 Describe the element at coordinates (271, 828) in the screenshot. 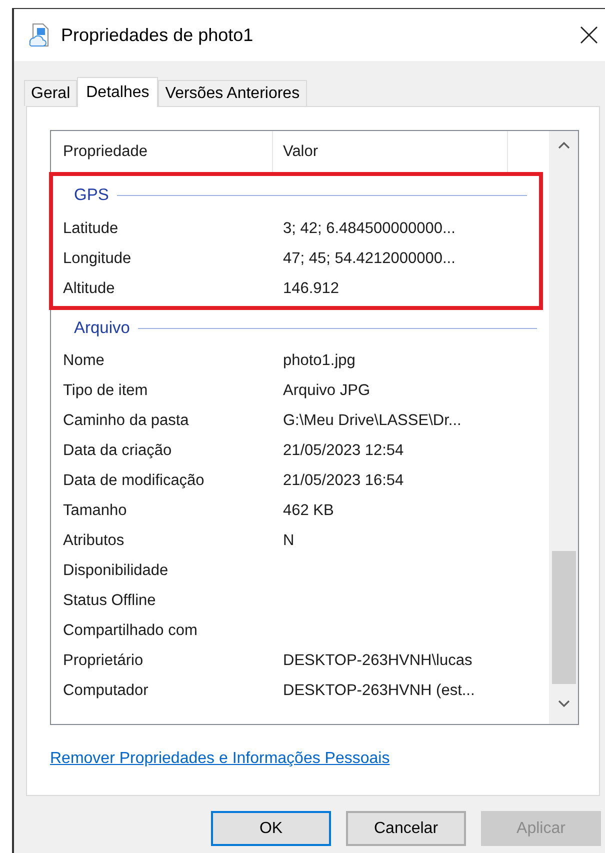

I see `dialog-button: OK` at that location.